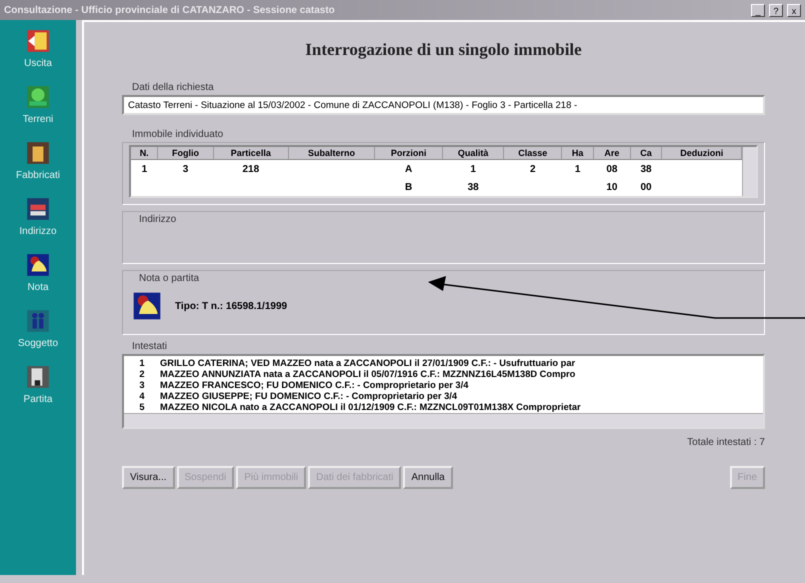 This screenshot has width=805, height=583. I want to click on owner-row: 3 MAZZEO FRANCESCO; FU DOMENICO C.F.: - Comproprietario per 3/4, so click(443, 385).